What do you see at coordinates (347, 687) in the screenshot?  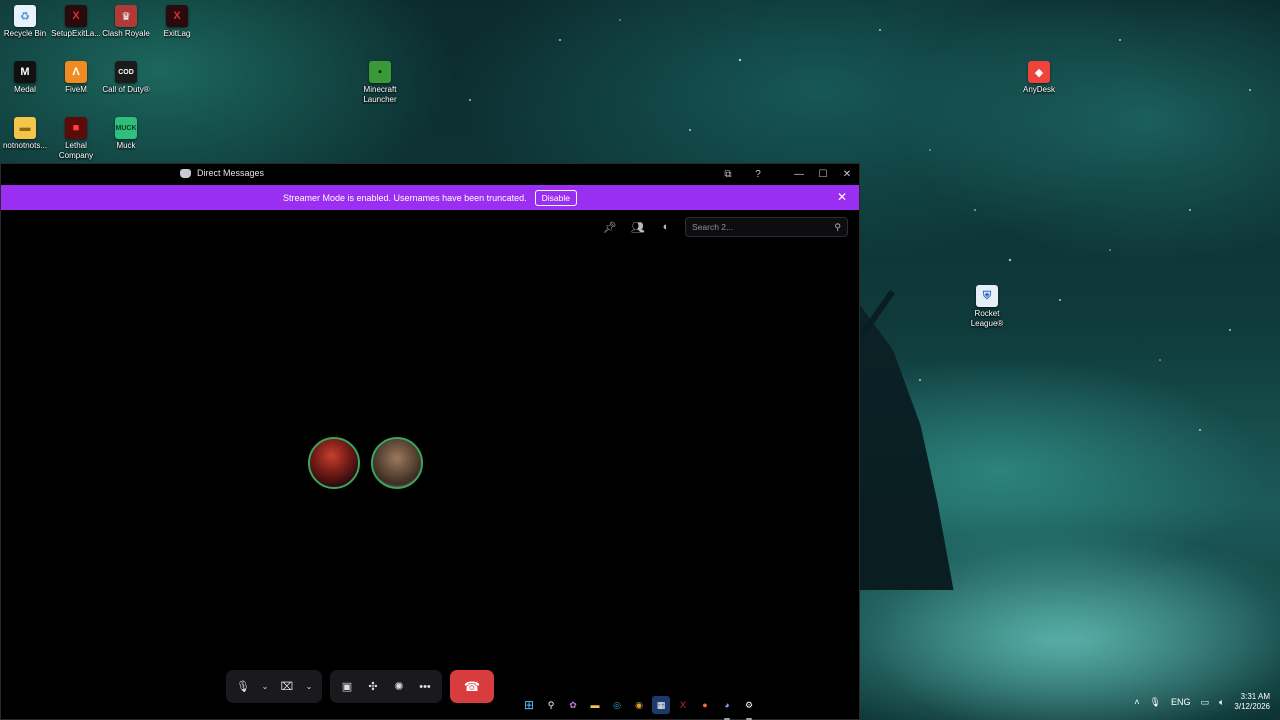 I see `screen-share-icon: ▣` at bounding box center [347, 687].